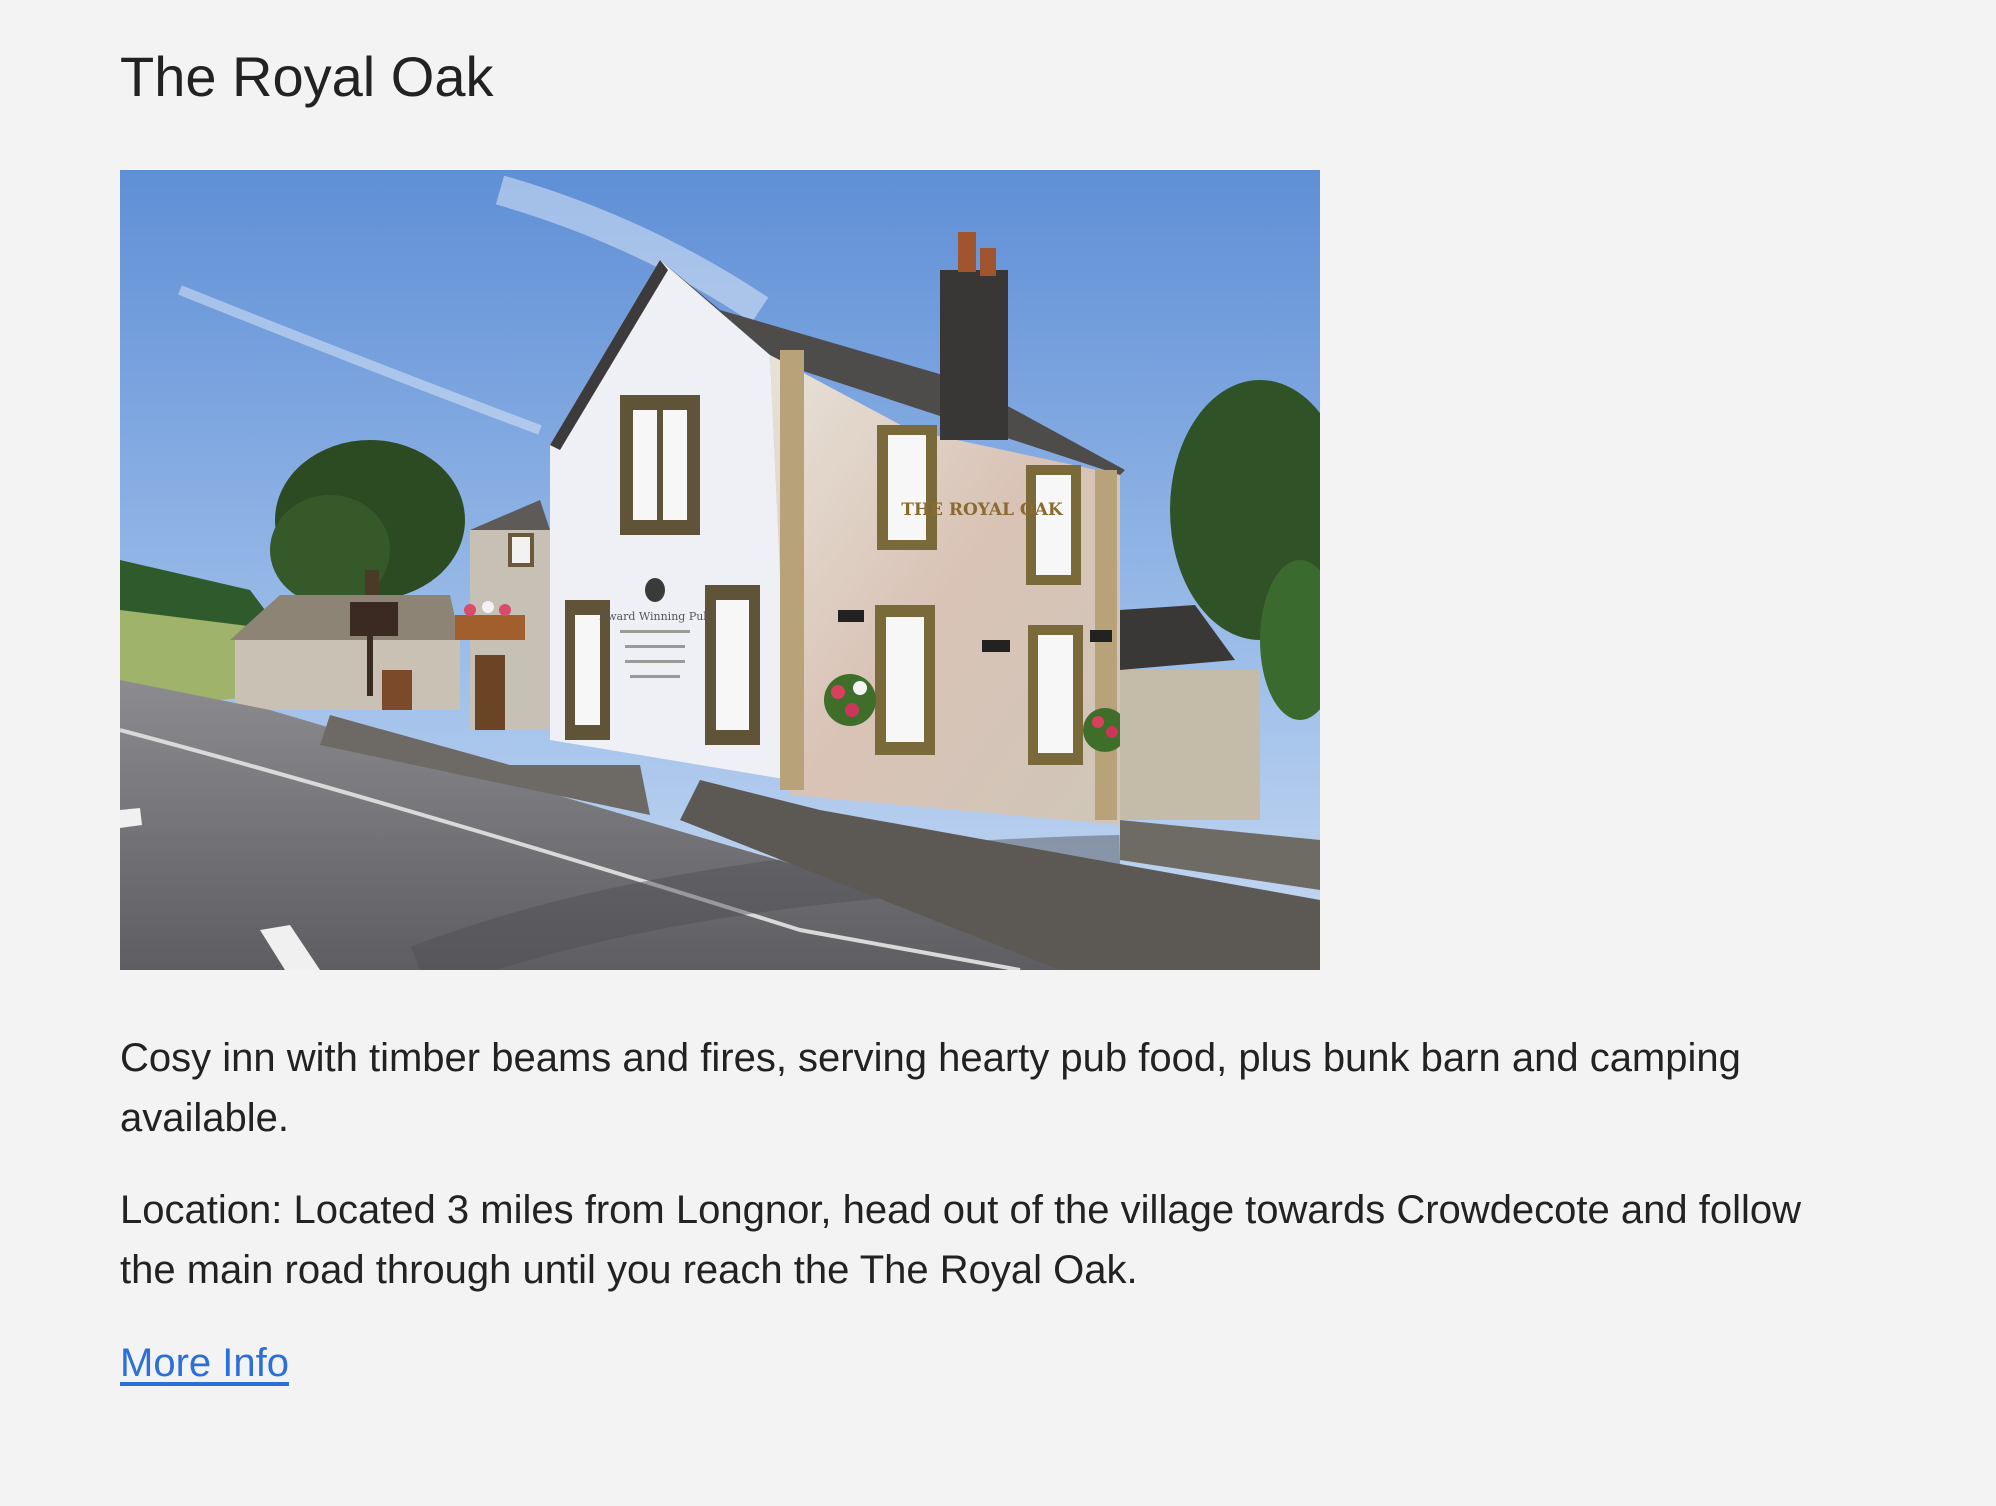 This screenshot has height=1506, width=1996. What do you see at coordinates (982, 510) in the screenshot?
I see `pub-sign: THE ROYAL OAK` at bounding box center [982, 510].